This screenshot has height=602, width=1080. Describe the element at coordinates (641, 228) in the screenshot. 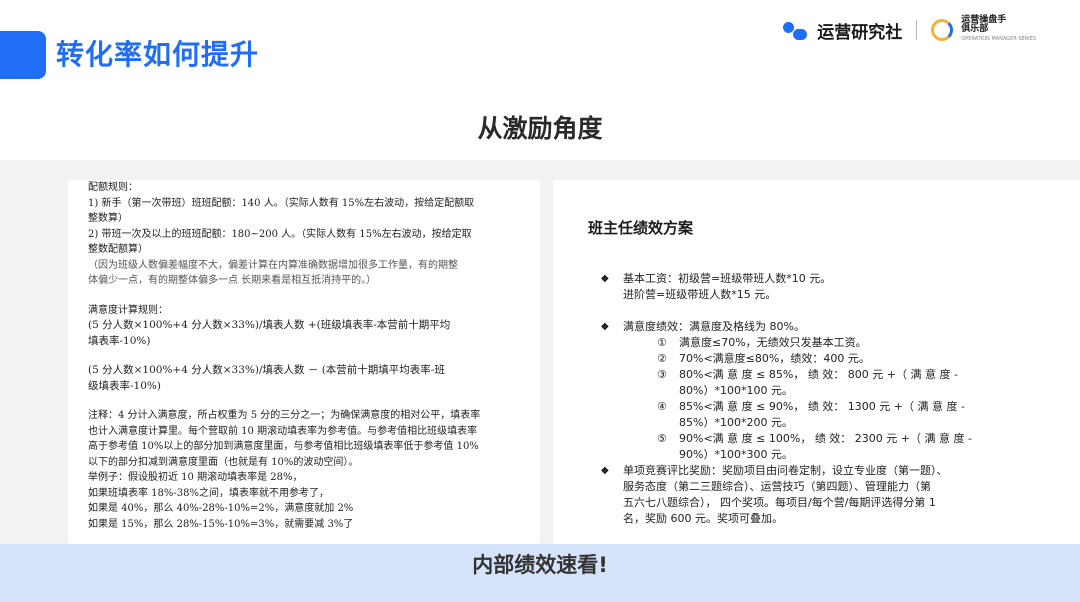

I see `plan-title: 班主任绩效方案` at that location.